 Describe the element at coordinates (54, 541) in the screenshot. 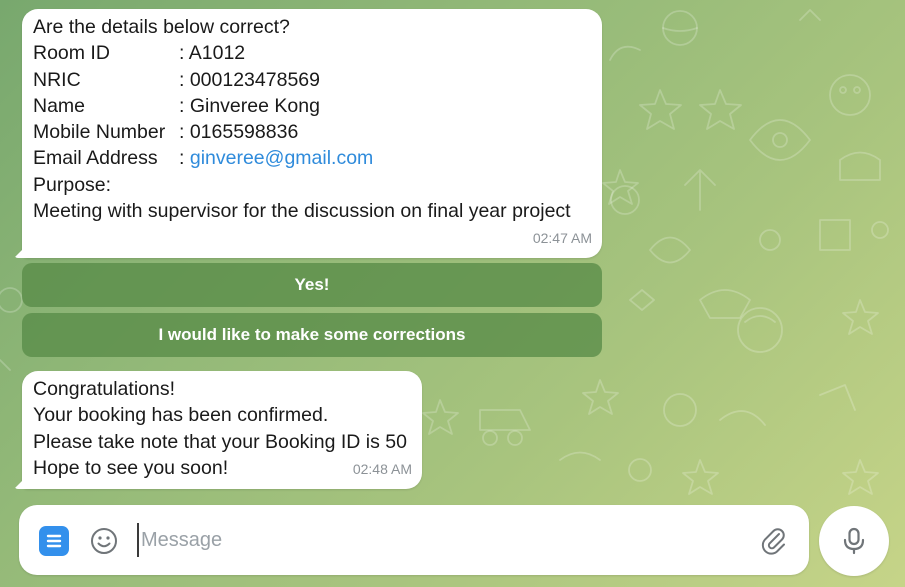

I see `menu-icon` at that location.